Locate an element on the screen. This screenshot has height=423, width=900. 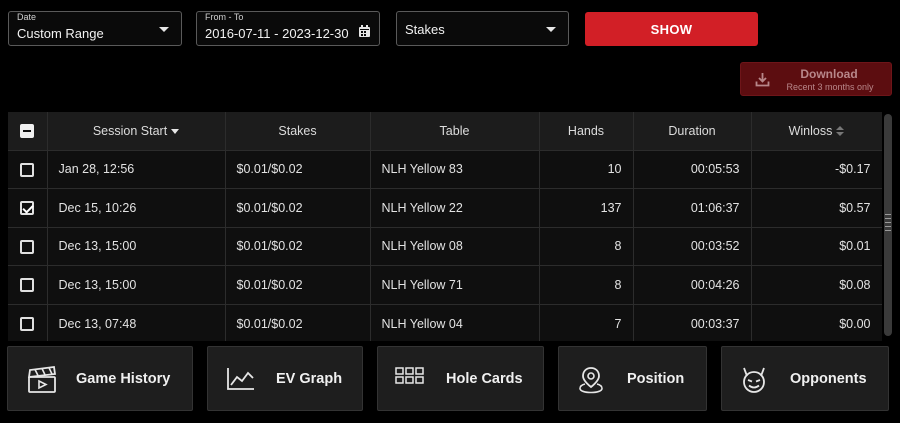
hands-cell: 137 is located at coordinates (586, 207).